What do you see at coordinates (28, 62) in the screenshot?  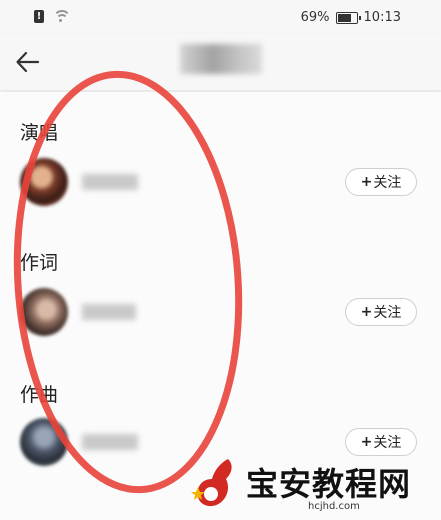 I see `back-arrow-icon` at bounding box center [28, 62].